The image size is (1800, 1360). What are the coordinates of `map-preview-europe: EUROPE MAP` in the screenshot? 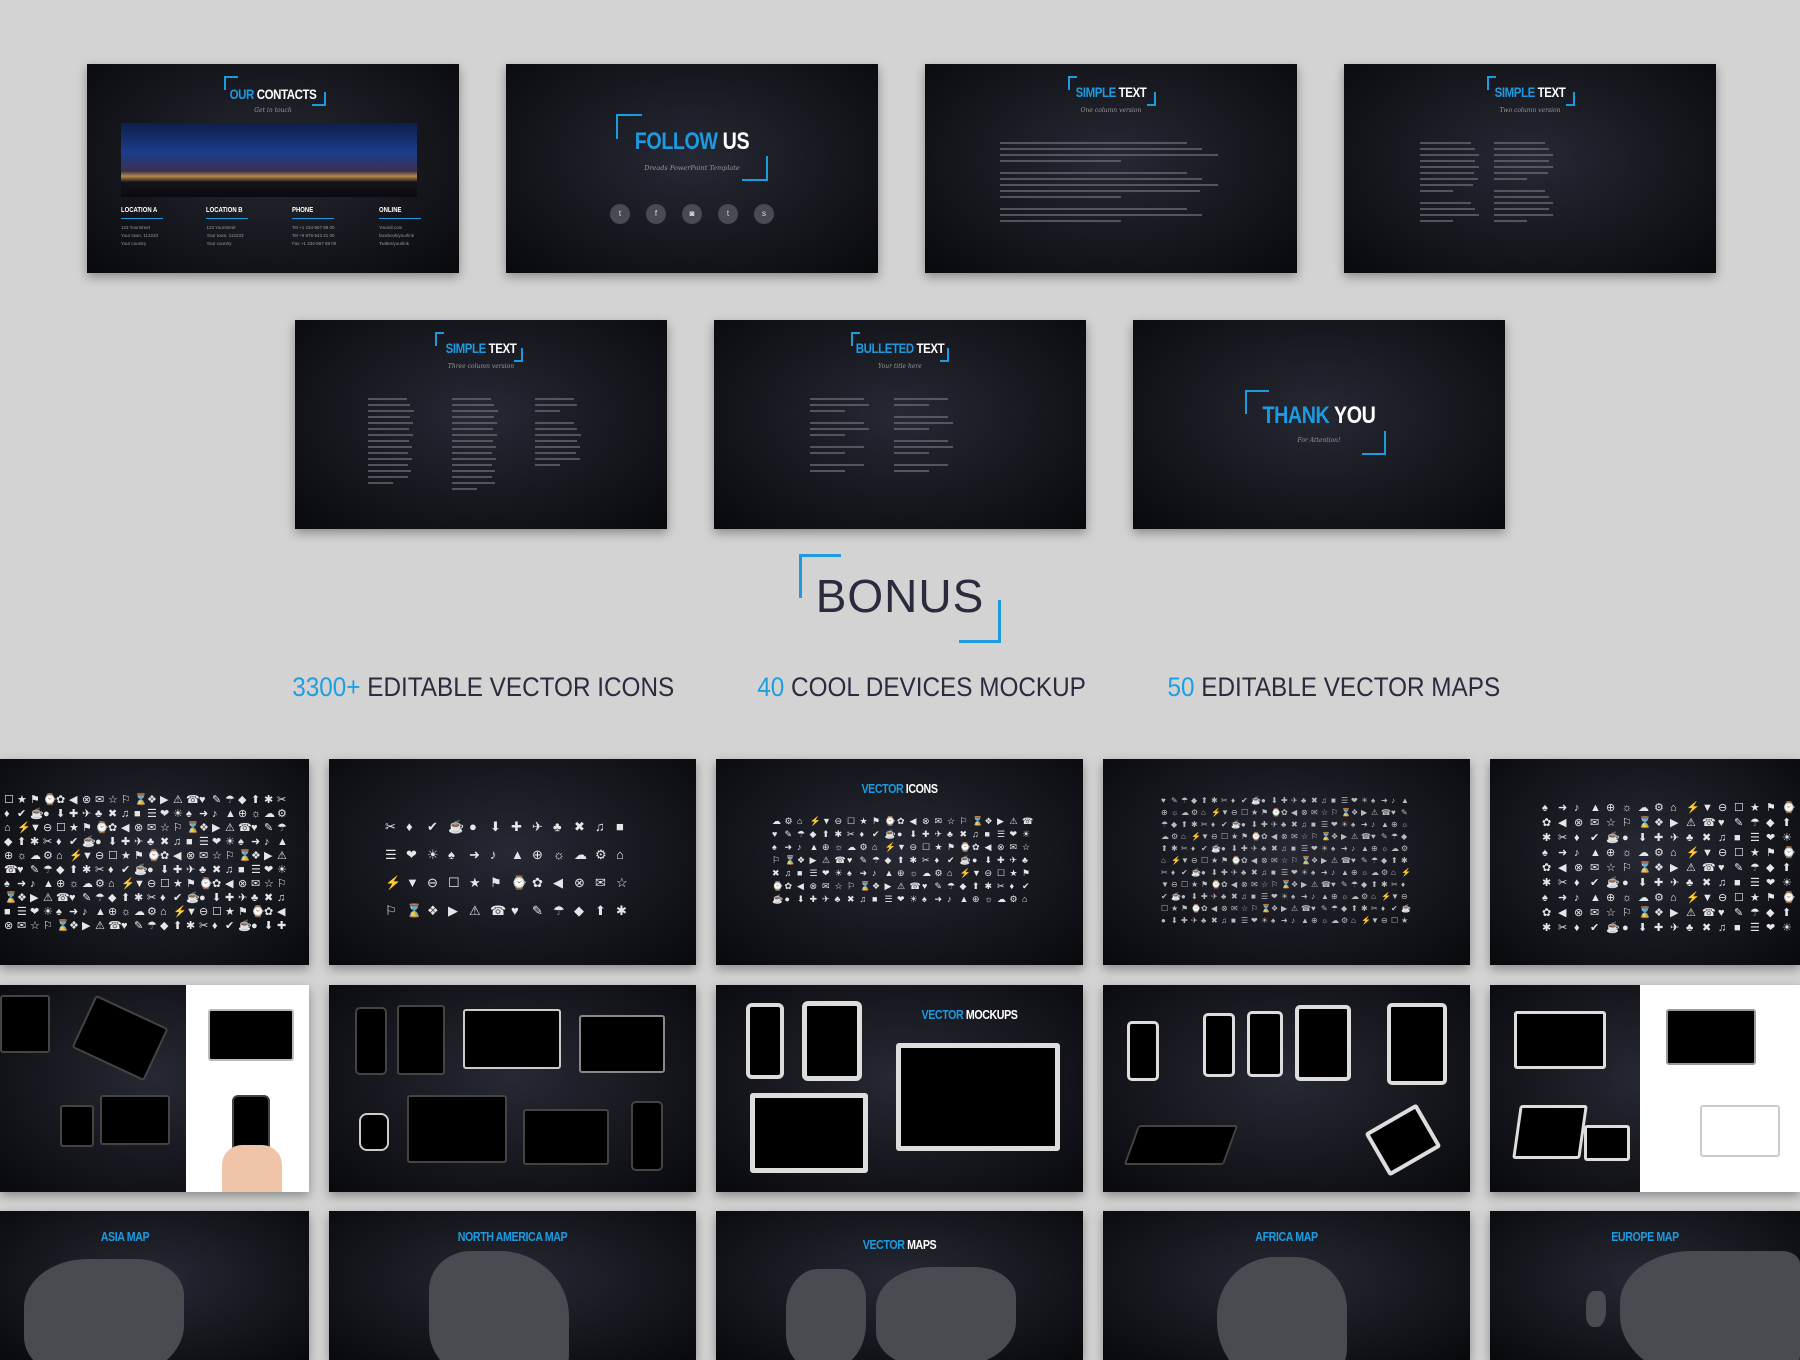 It's located at (1645, 1285).